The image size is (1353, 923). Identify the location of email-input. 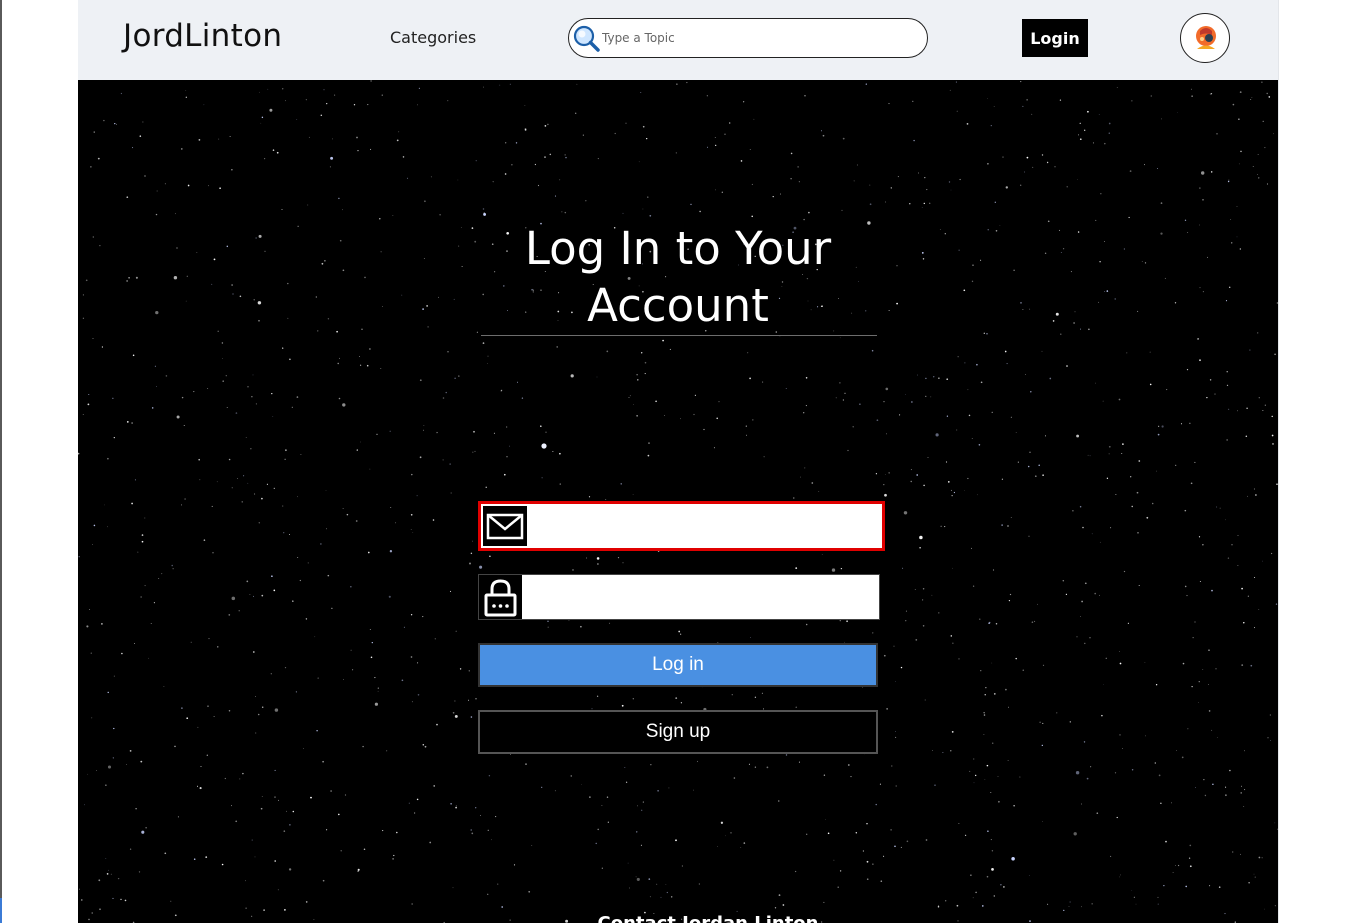
(704, 526).